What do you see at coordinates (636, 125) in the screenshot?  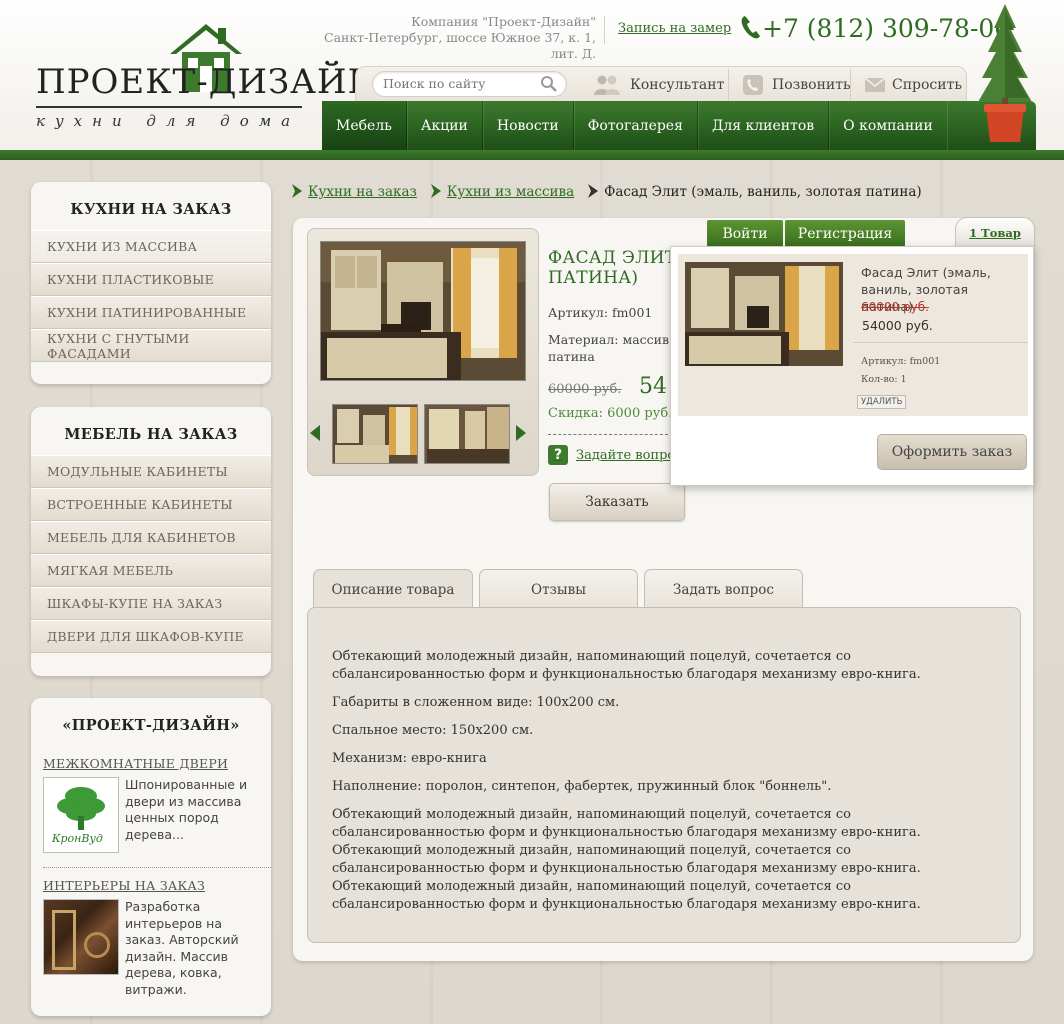 I see `nav-item-gallery: Фотогалерея` at bounding box center [636, 125].